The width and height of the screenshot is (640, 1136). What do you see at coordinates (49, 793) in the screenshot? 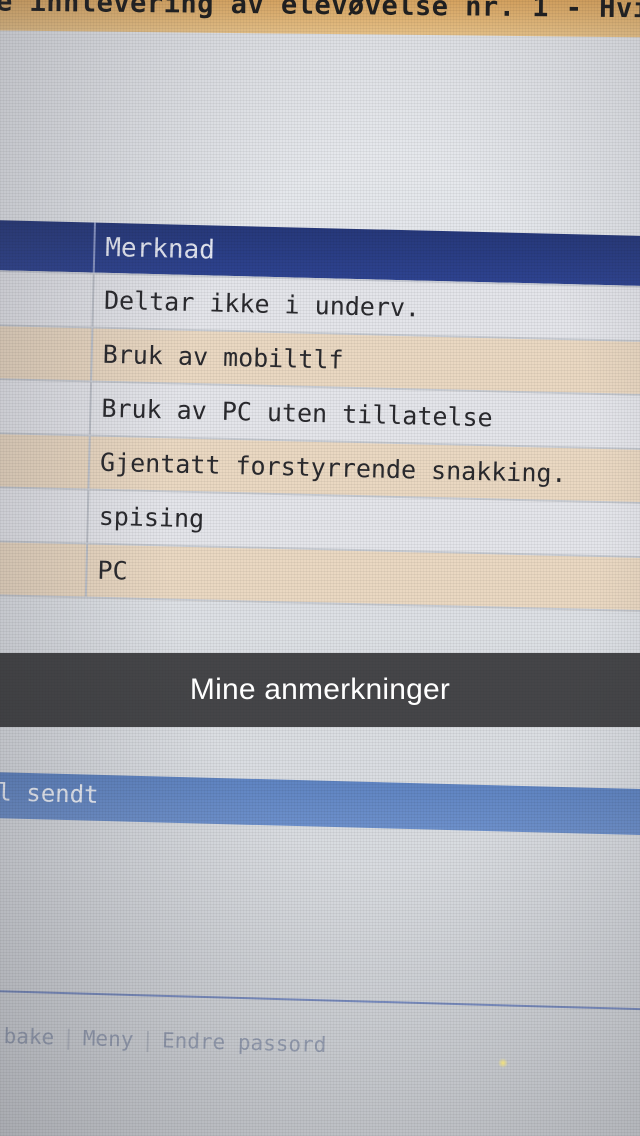
I see `sent-status-text: l sendt` at bounding box center [49, 793].